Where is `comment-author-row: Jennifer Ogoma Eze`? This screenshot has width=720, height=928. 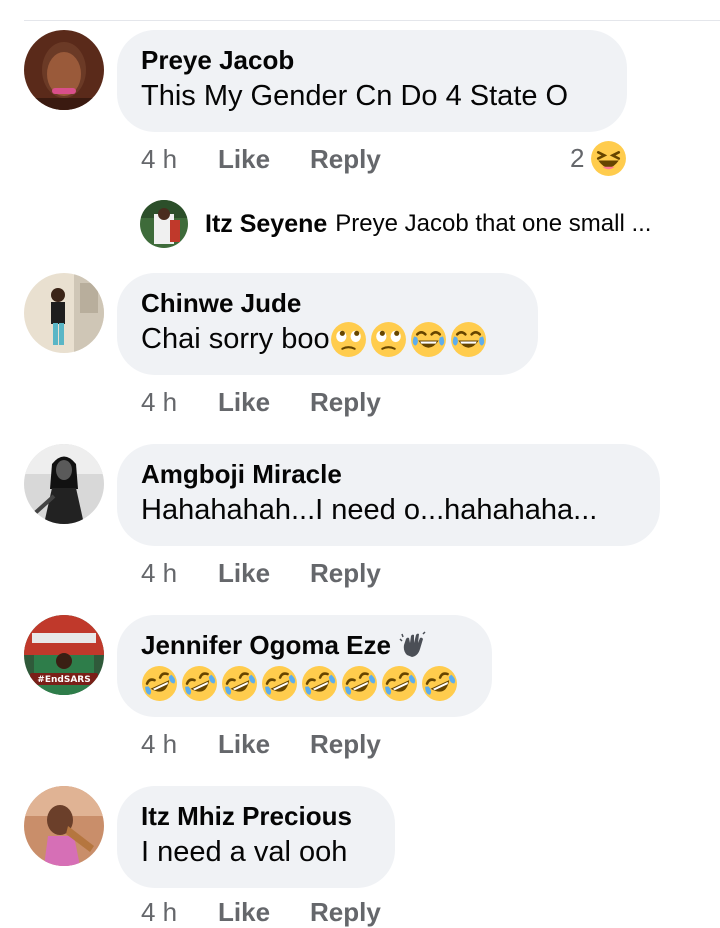 comment-author-row: Jennifer Ogoma Eze is located at coordinates (304, 645).